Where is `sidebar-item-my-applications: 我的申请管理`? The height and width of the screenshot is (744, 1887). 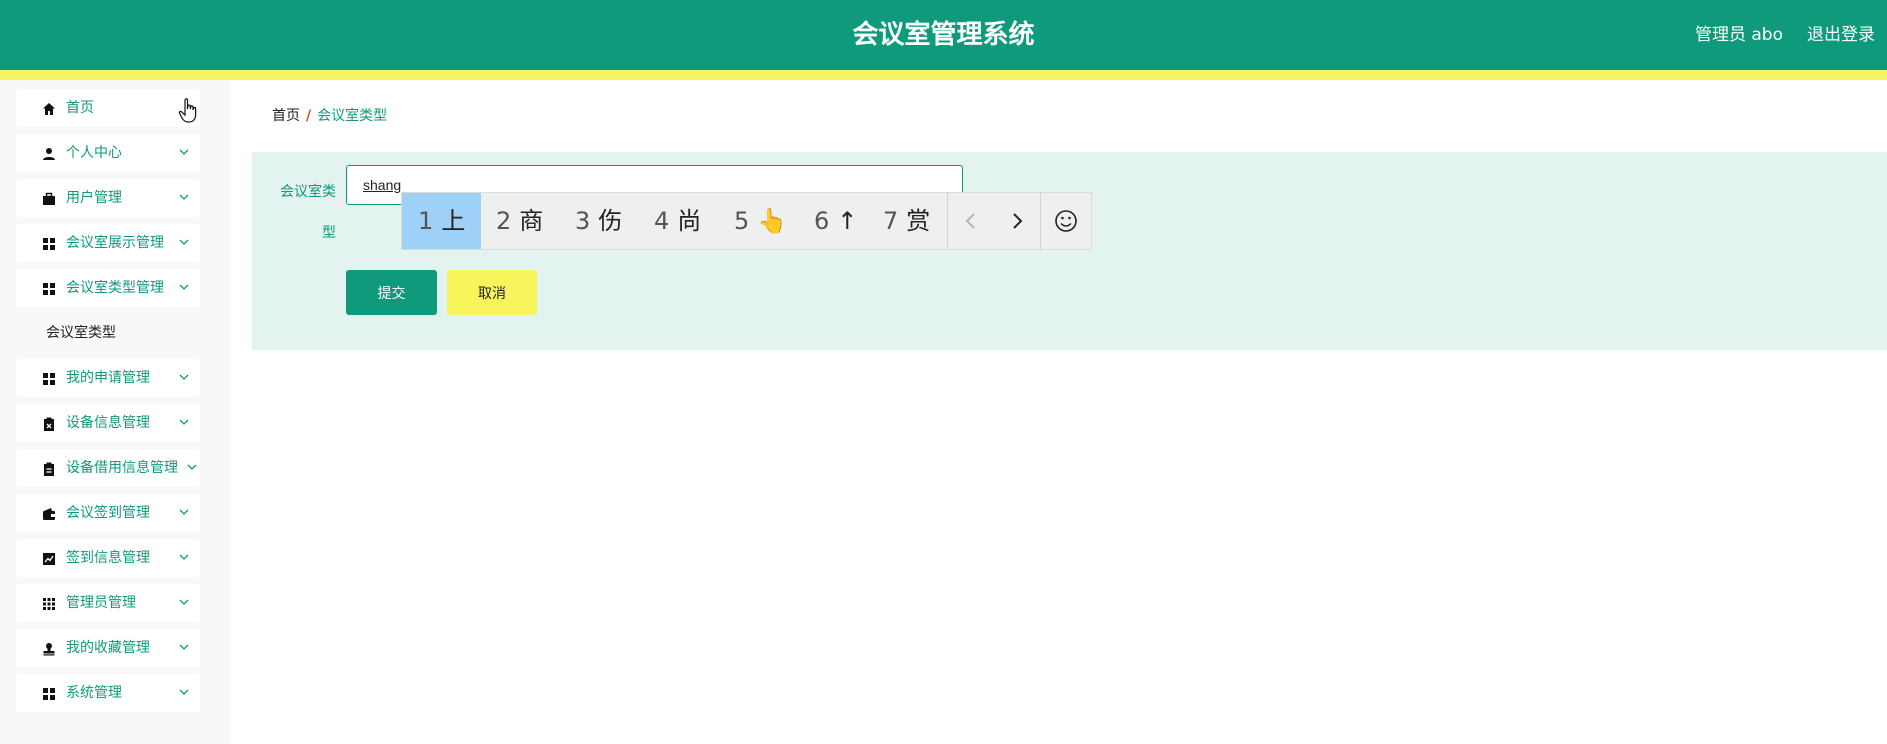 sidebar-item-my-applications: 我的申请管理 is located at coordinates (108, 378).